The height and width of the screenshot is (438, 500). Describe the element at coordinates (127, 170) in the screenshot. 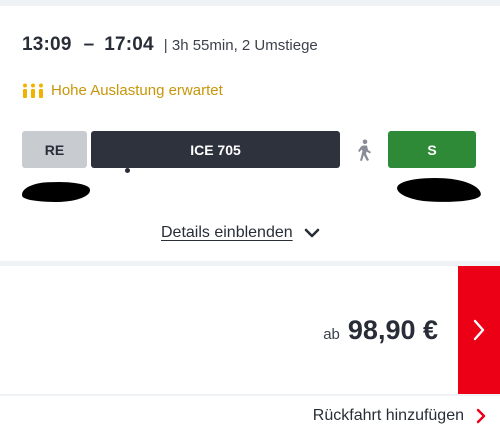

I see `position-marker` at that location.